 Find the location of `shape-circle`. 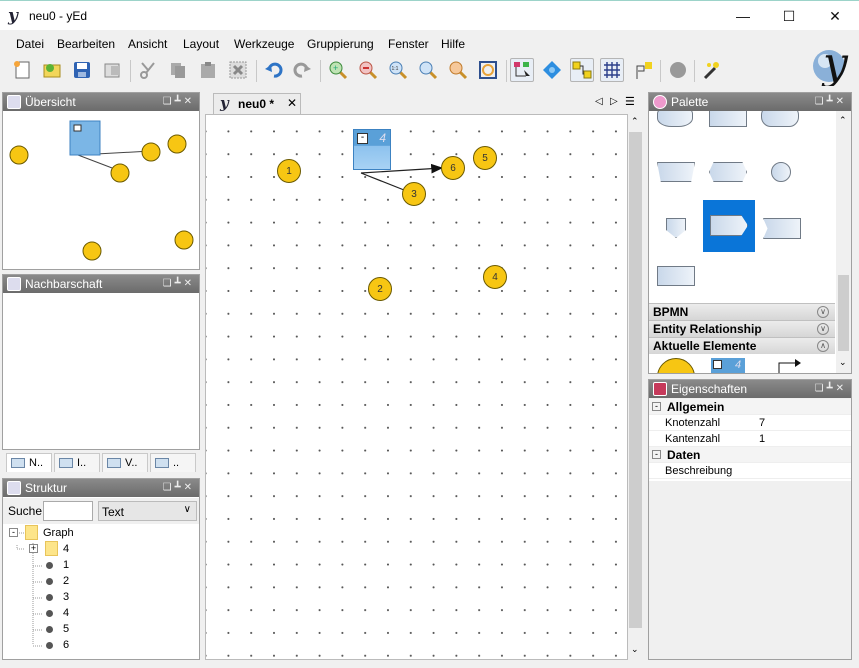

shape-circle is located at coordinates (781, 172).